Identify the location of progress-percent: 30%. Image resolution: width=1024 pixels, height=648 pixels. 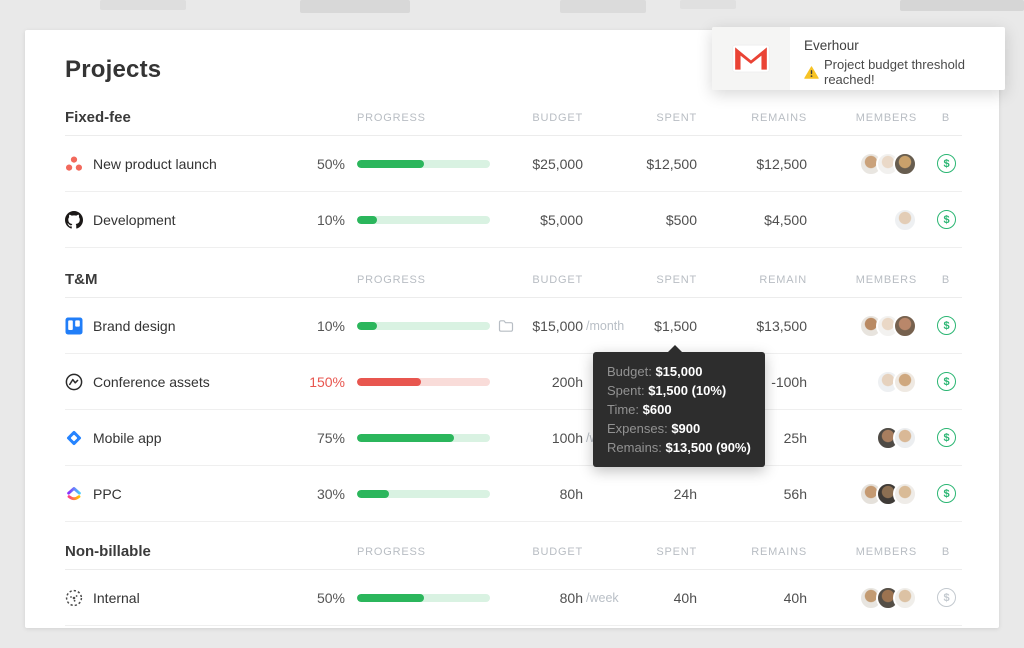
(330, 493).